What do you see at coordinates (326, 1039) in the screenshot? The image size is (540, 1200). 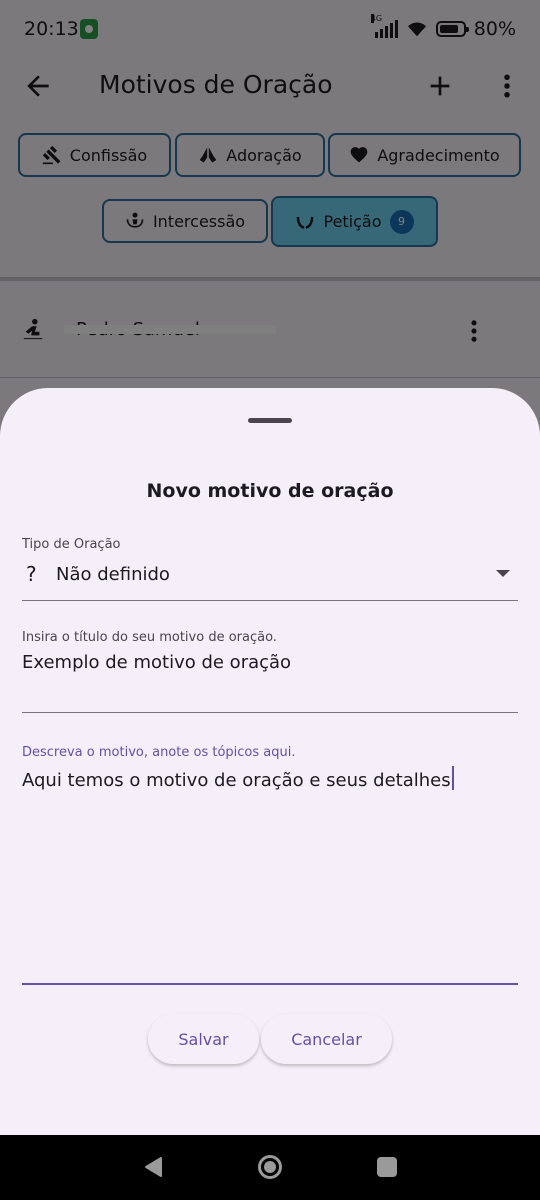 I see `cancel-button: Cancelar` at bounding box center [326, 1039].